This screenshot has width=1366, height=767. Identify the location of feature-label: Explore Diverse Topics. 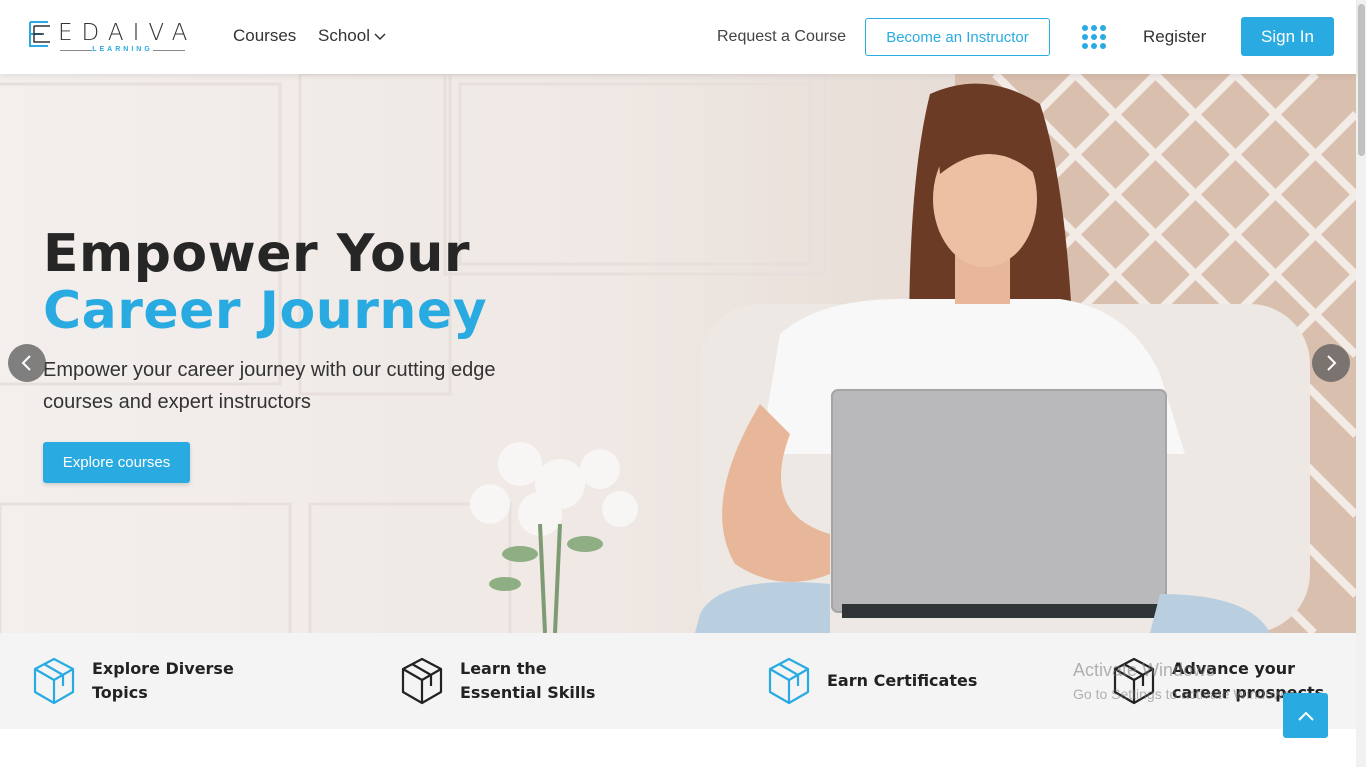
(163, 680).